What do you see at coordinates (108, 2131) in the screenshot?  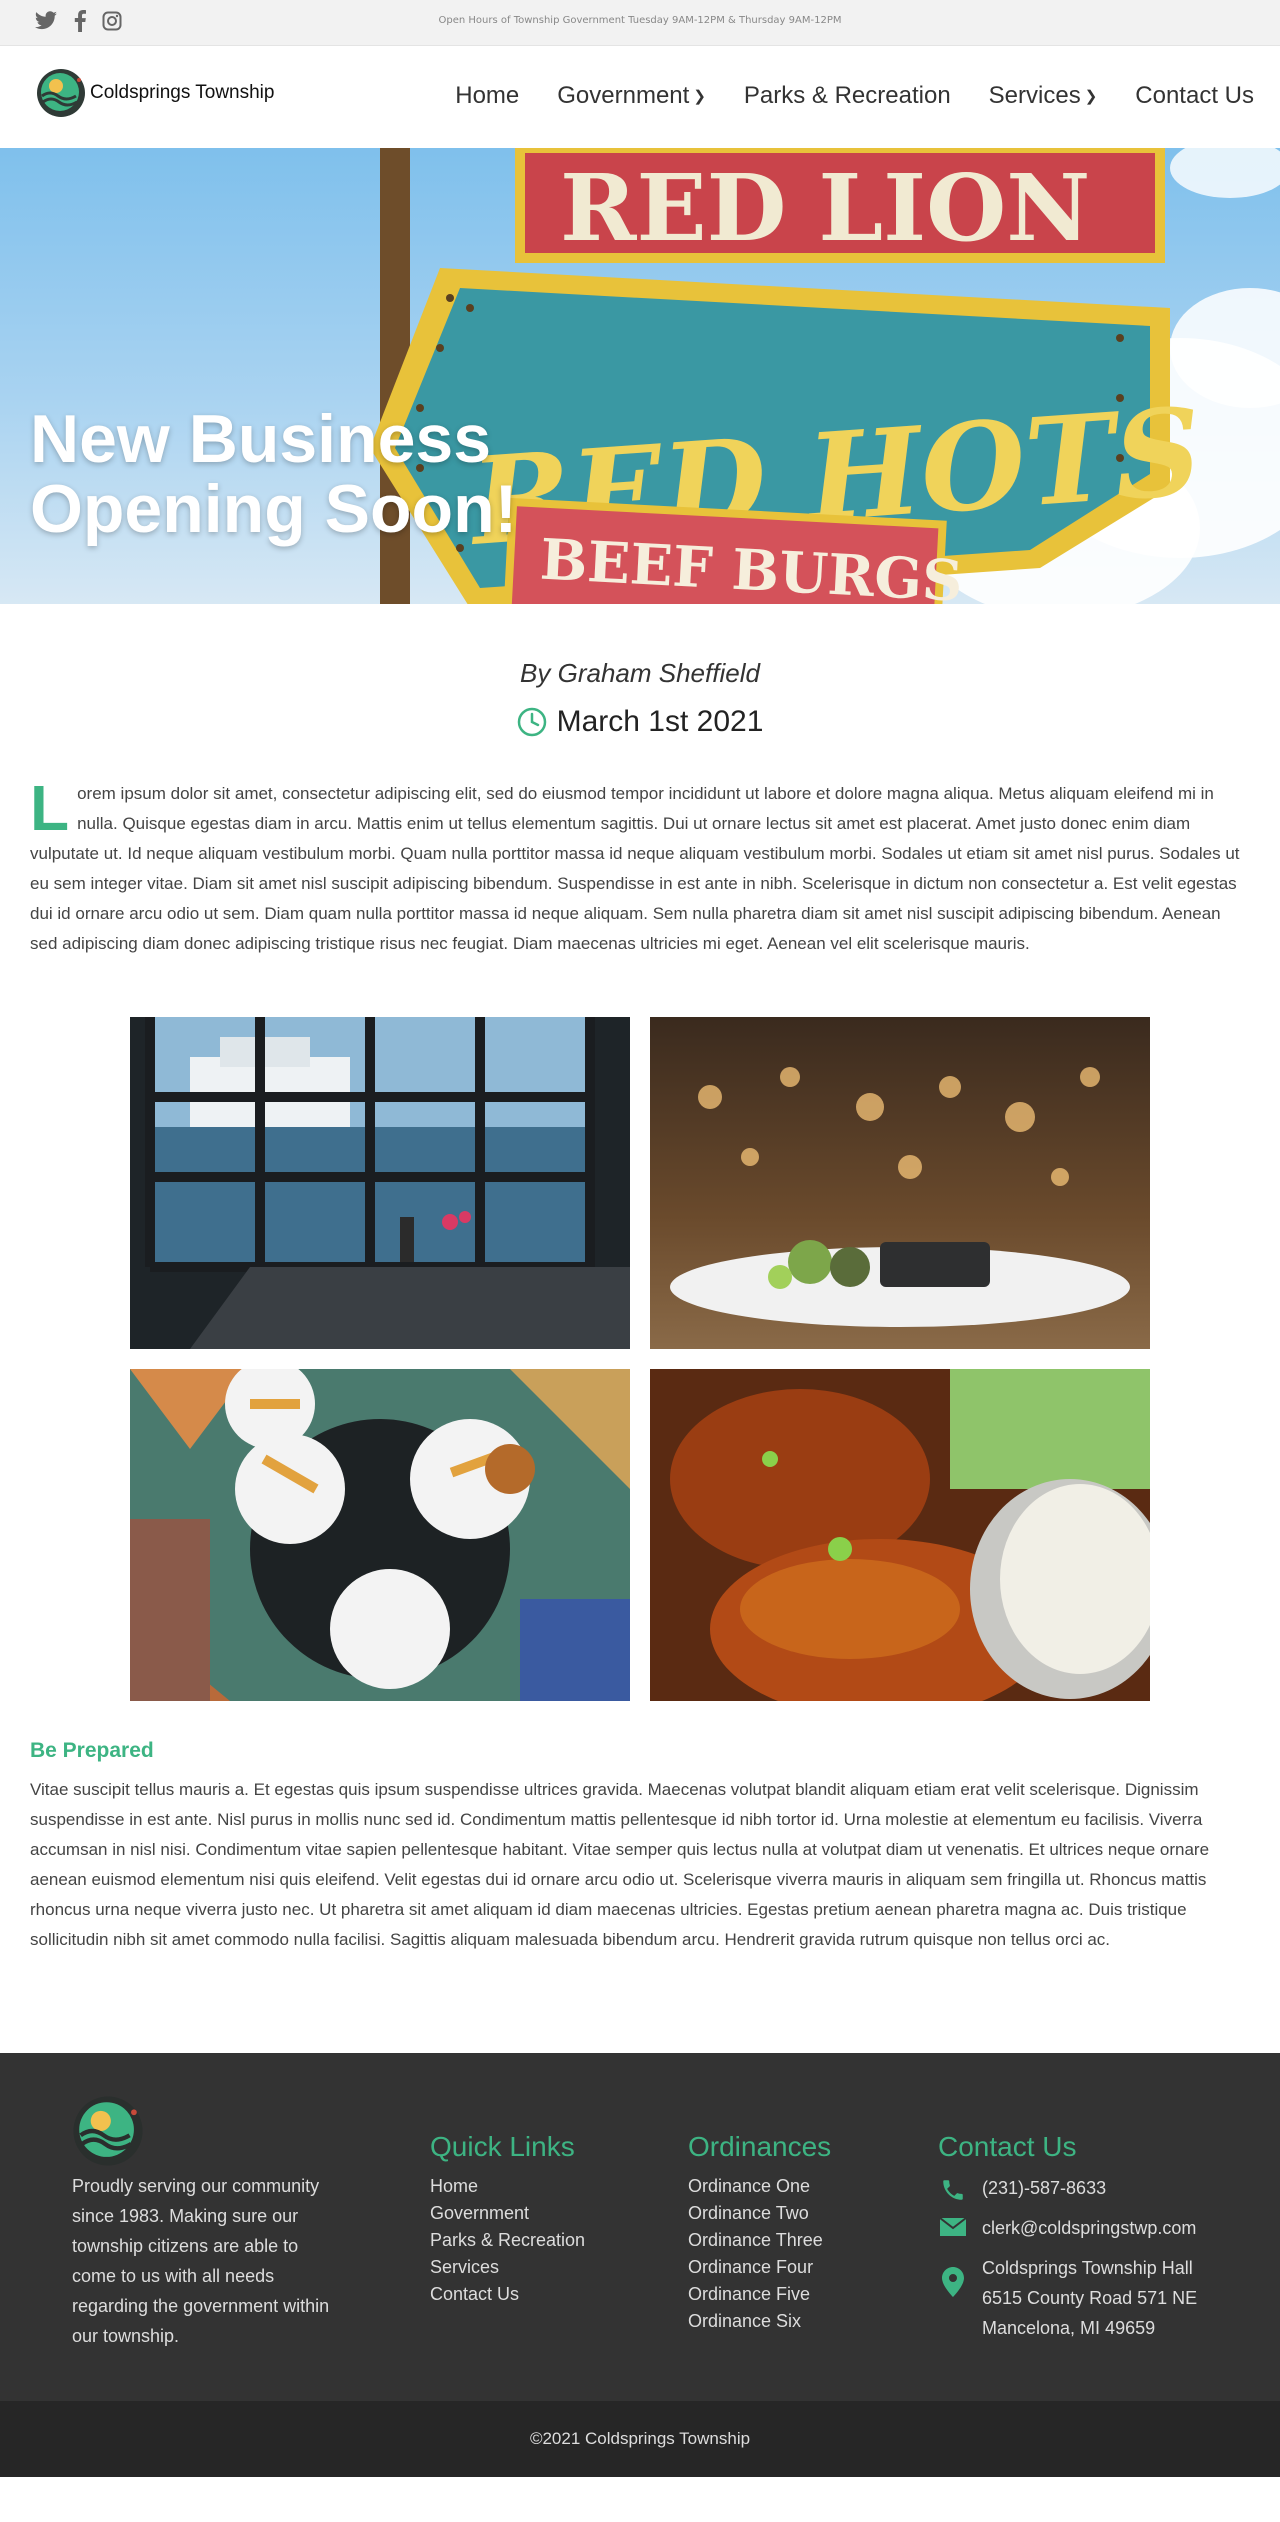 I see `footer-logo-icon` at bounding box center [108, 2131].